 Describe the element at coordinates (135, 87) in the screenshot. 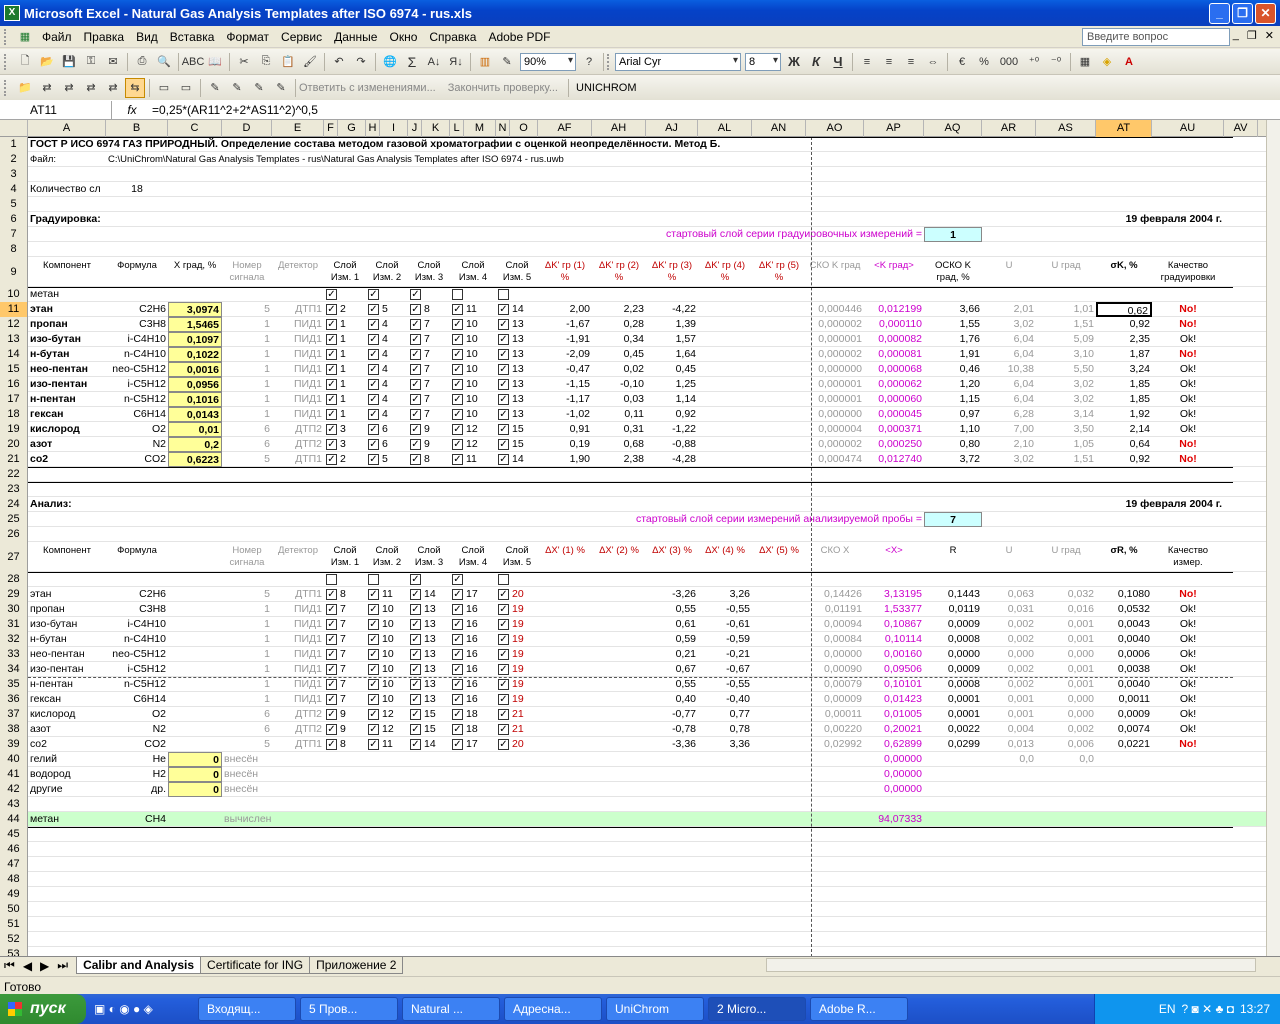

I see `track-changes-icon: ⇆` at that location.